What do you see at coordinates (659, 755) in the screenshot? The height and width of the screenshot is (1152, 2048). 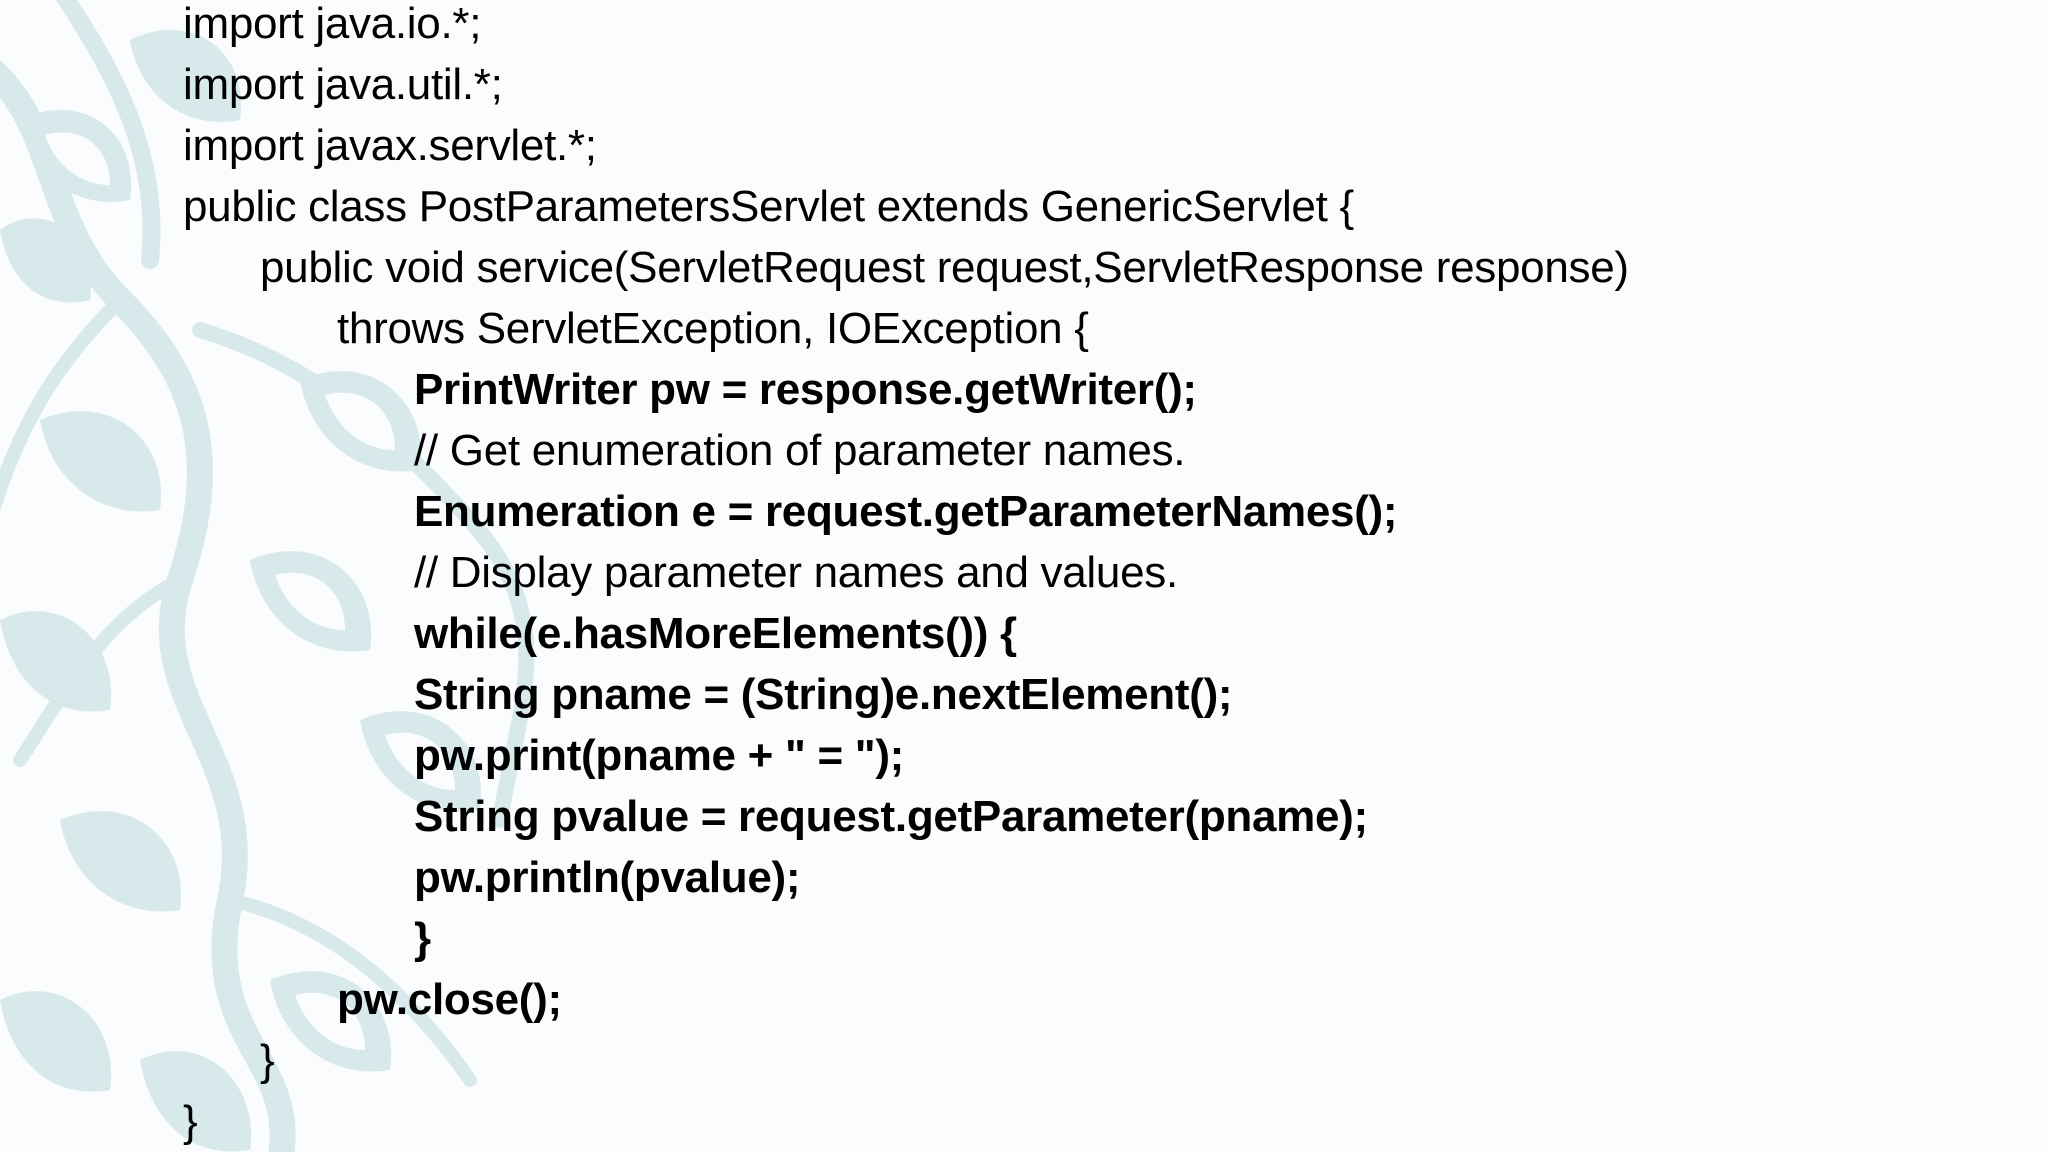 I see `code-line-print: pw.print(pname + " = ");` at bounding box center [659, 755].